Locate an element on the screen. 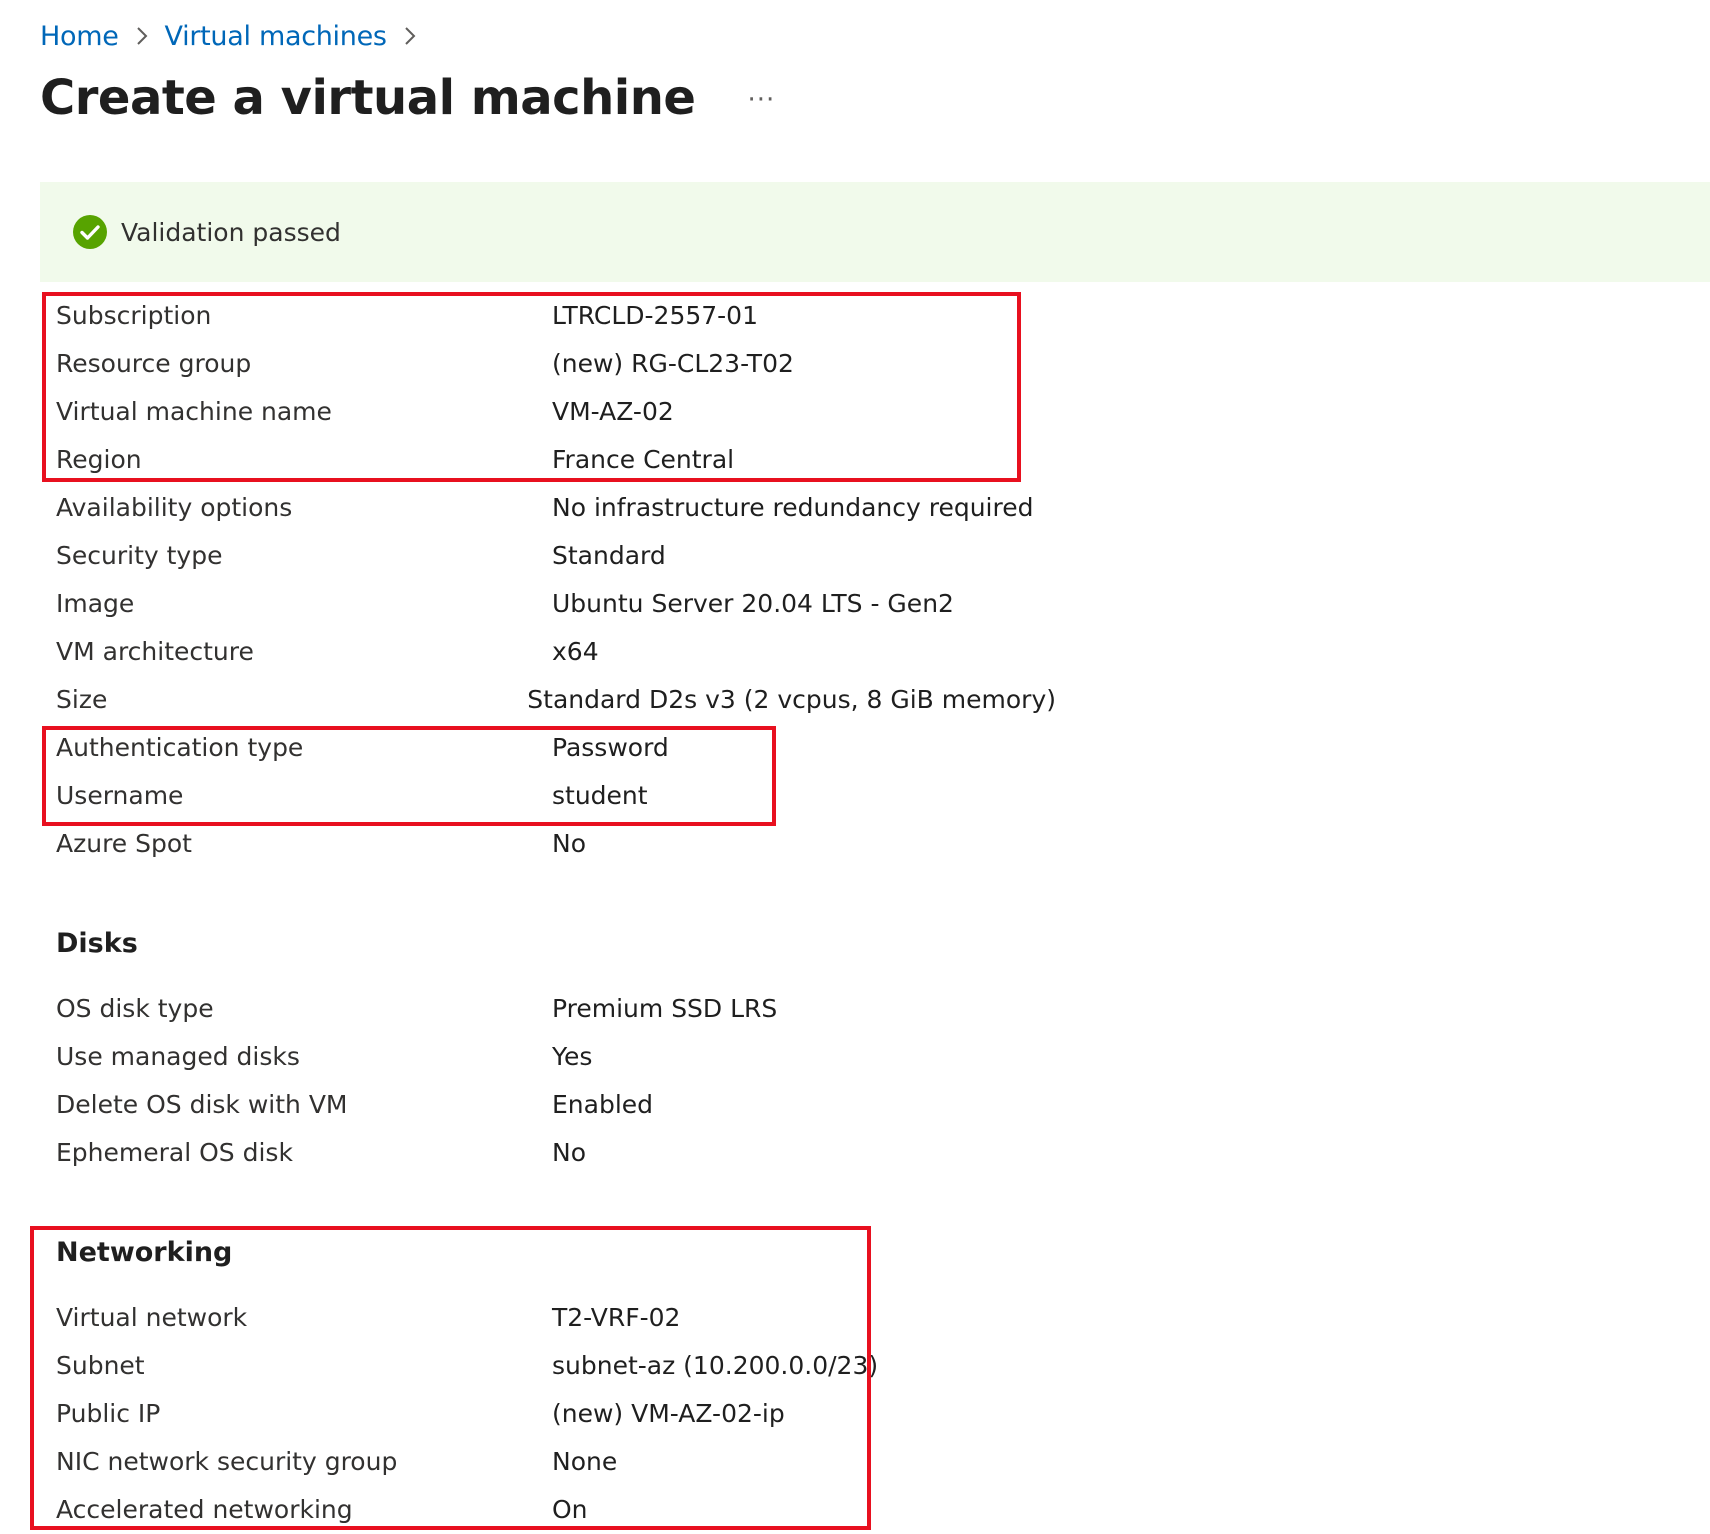 Image resolution: width=1710 pixels, height=1534 pixels. summary-row-os-disk-type: OS disk type Premium SSD LRS is located at coordinates (556, 1008).